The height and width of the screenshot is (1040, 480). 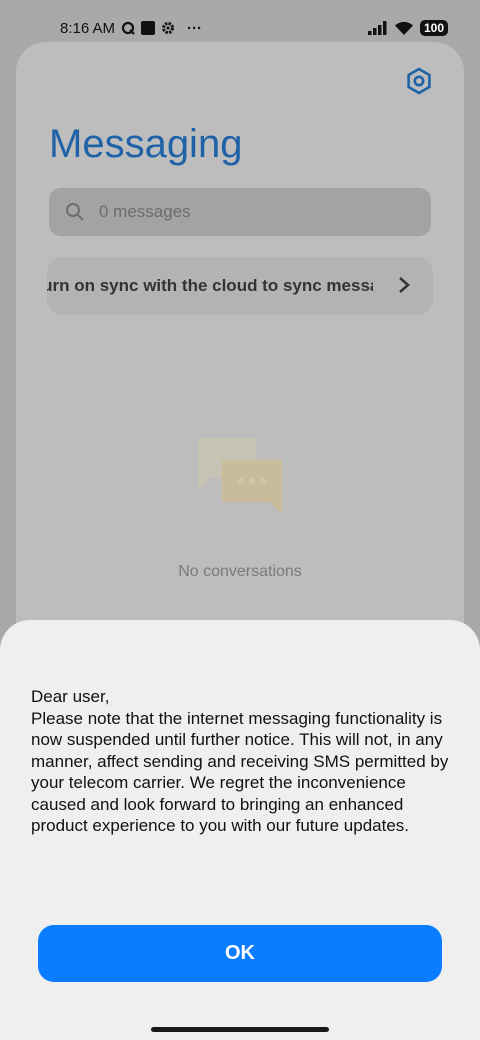 What do you see at coordinates (433, 28) in the screenshot?
I see `battery-indicator: 100` at bounding box center [433, 28].